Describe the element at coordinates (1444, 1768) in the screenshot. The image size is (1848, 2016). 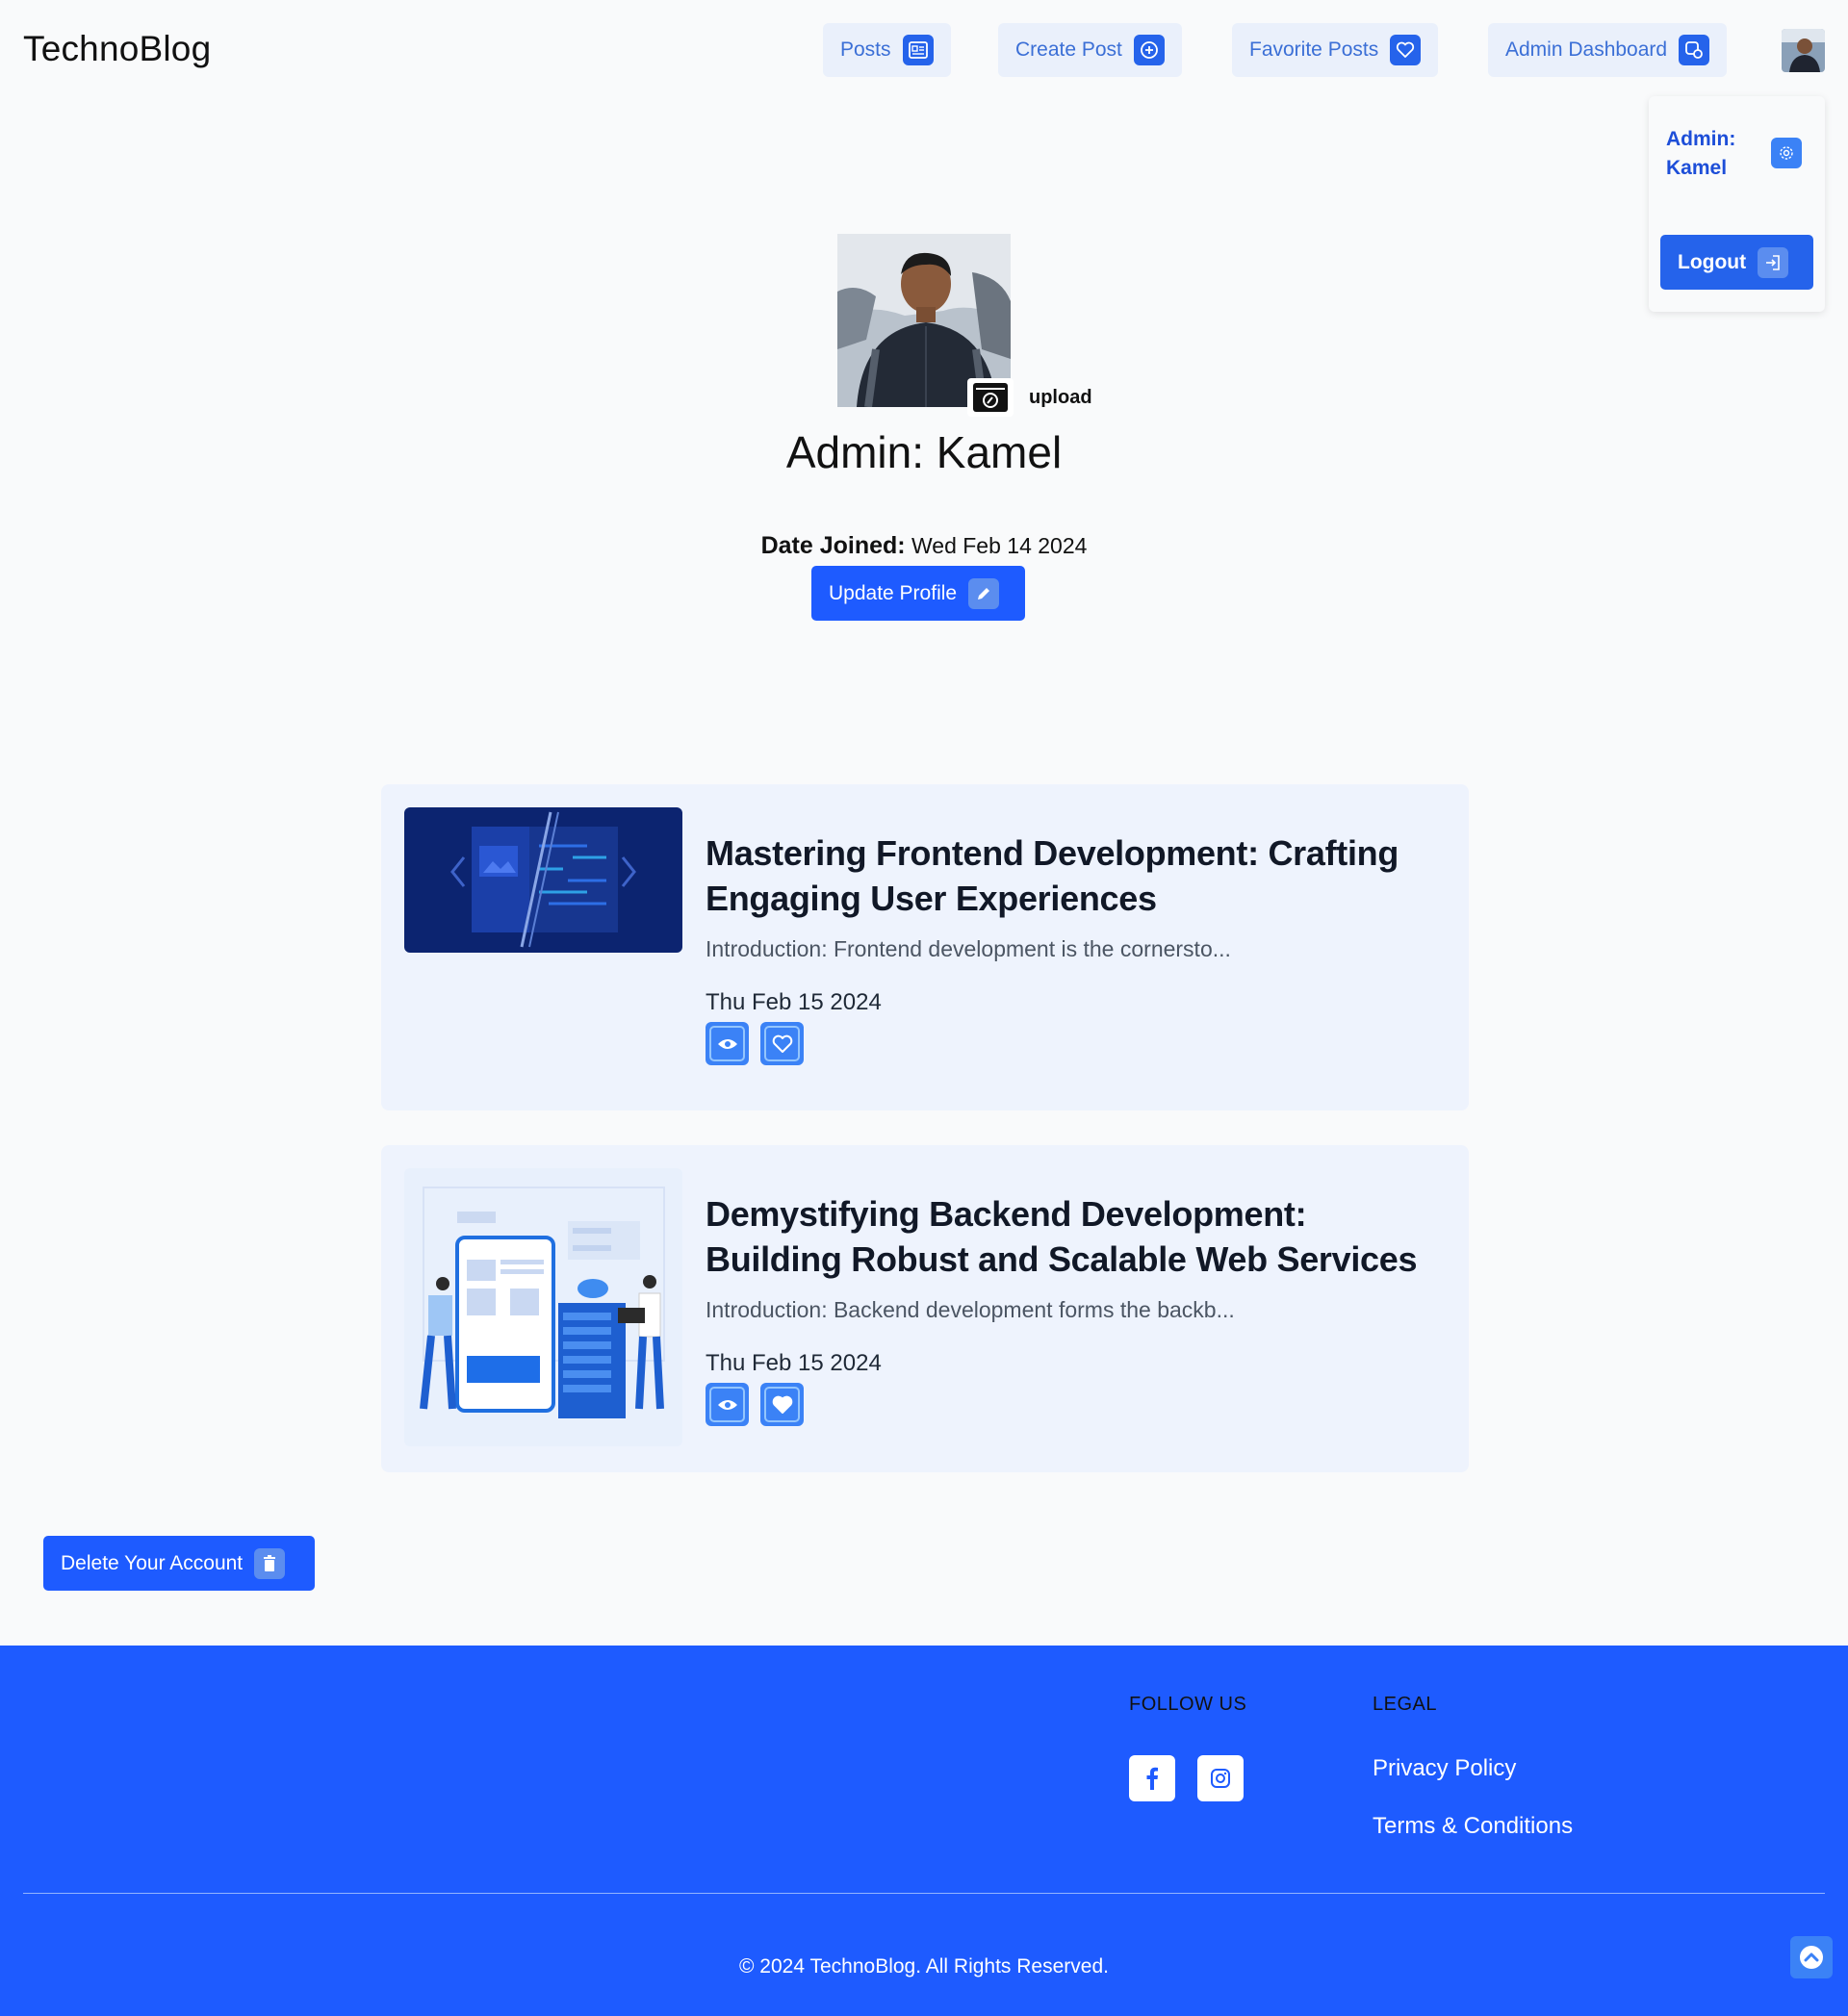
I see `privacy-policy-link: Privacy Policy` at that location.